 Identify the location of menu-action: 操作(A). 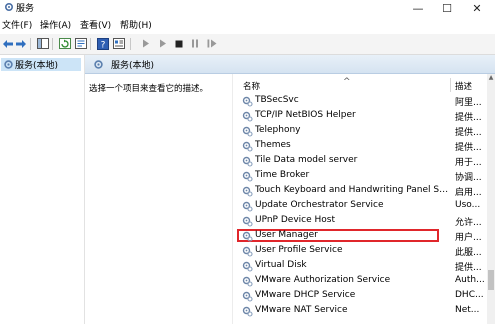
(55, 24).